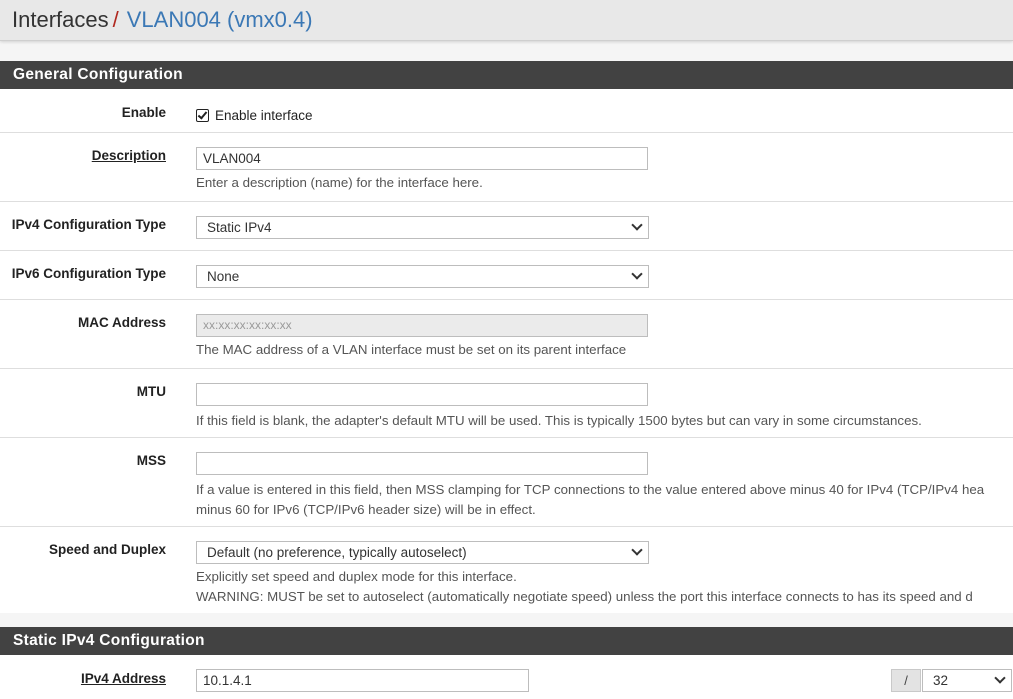  I want to click on ipv4-address-input: 10.1.4.1, so click(362, 680).